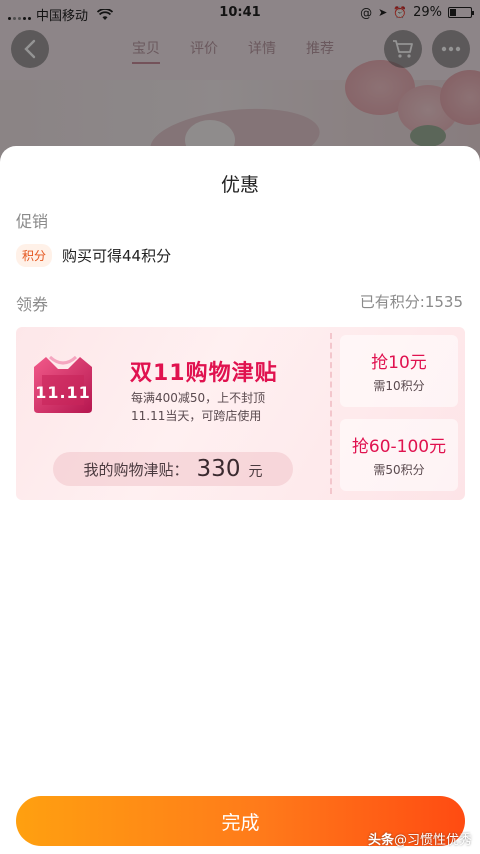  What do you see at coordinates (399, 470) in the screenshot?
I see `redeem-option-cost: 需50积分` at bounding box center [399, 470].